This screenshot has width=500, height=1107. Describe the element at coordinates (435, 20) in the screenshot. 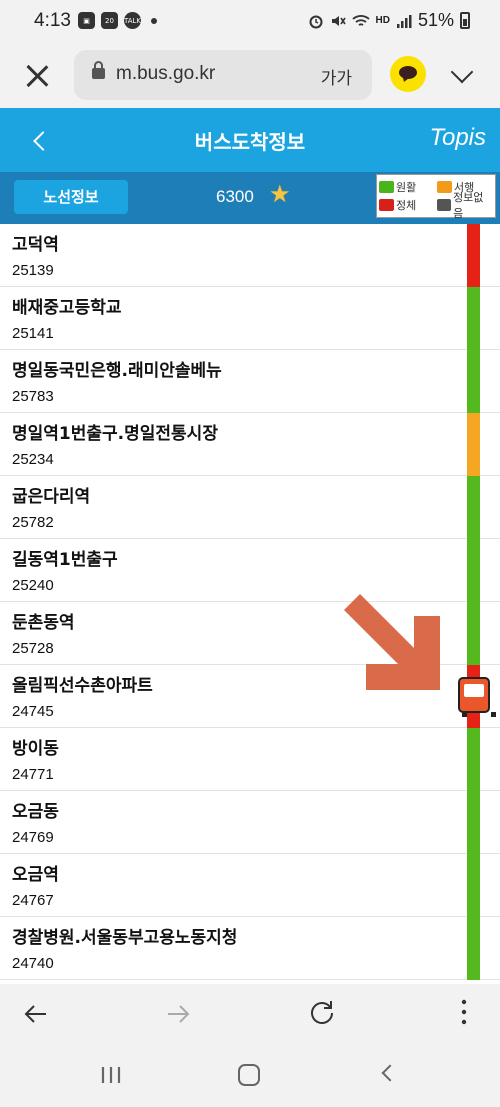

I see `battery-percent: 51%` at that location.